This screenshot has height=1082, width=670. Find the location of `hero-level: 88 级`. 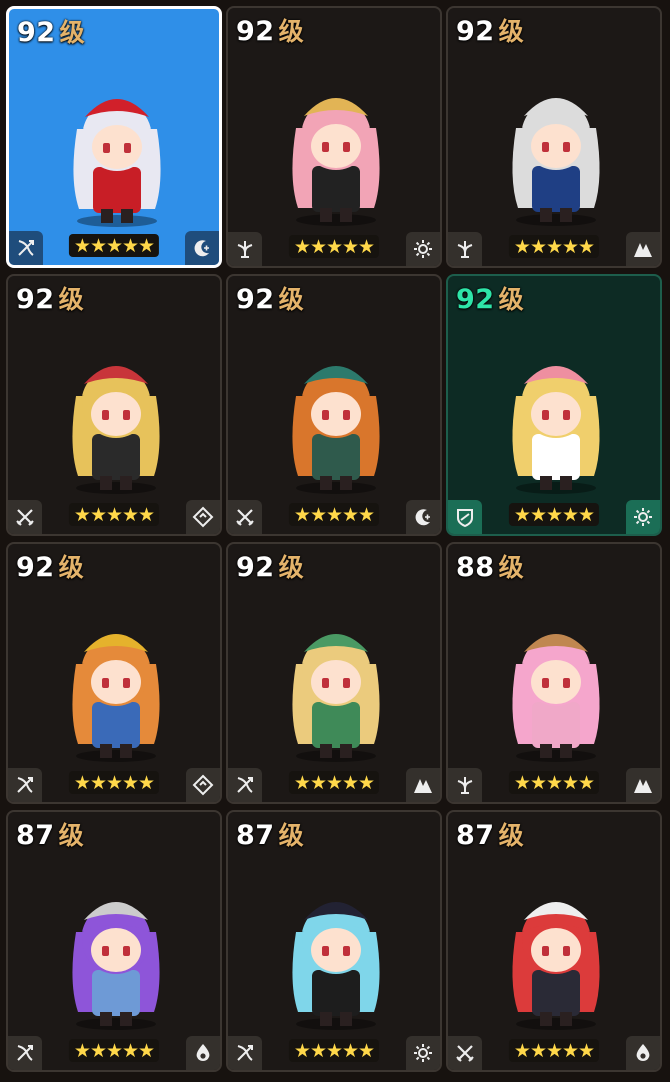

hero-level: 88 级 is located at coordinates (490, 566).